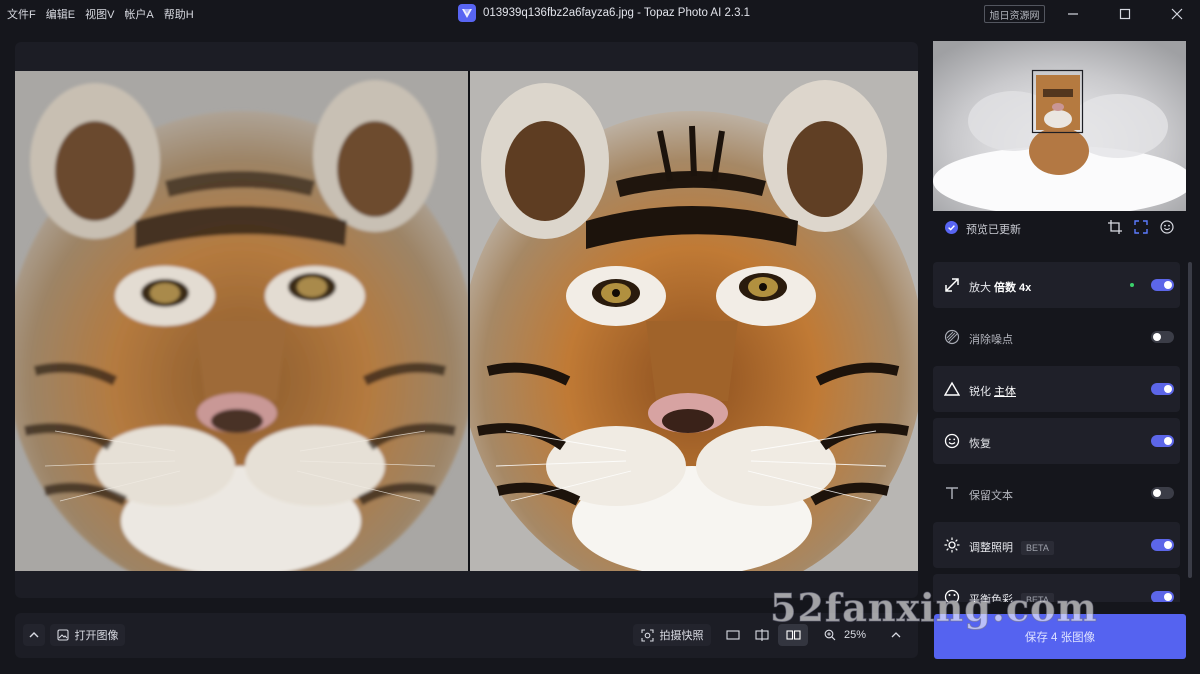  Describe the element at coordinates (1115, 228) in the screenshot. I see `crop-icon` at that location.